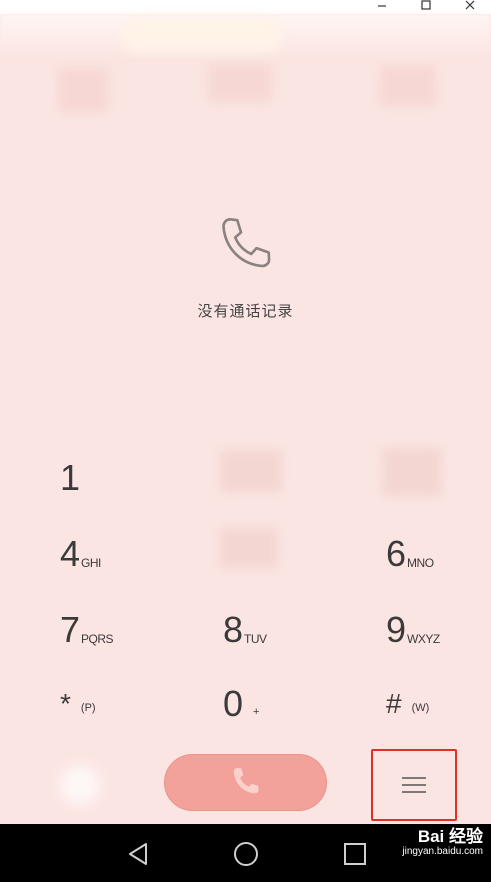  Describe the element at coordinates (97, 639) in the screenshot. I see `key-letters: PQRS` at that location.